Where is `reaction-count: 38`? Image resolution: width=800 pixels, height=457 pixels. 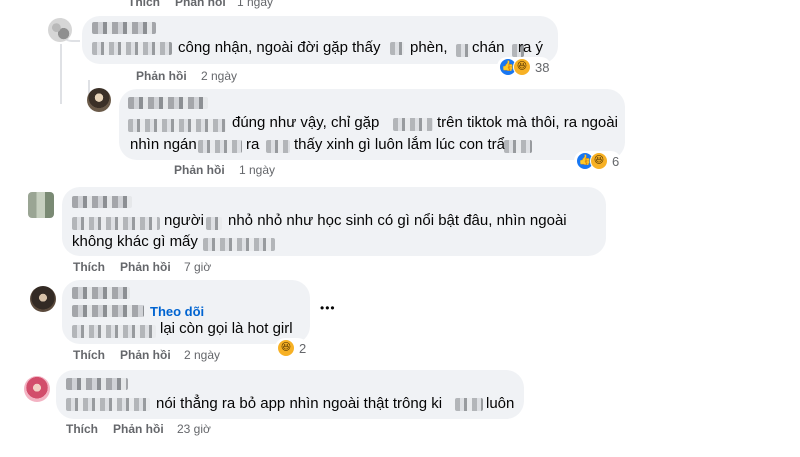
reaction-count: 38 is located at coordinates (542, 67).